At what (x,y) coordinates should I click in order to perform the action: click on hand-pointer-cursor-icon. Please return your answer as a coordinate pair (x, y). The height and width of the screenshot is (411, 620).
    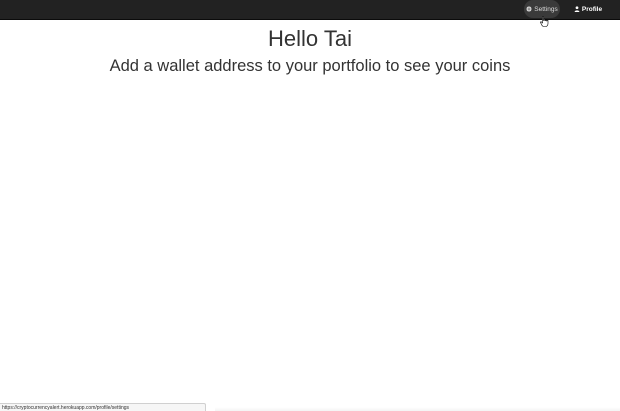
    Looking at the image, I should click on (544, 23).